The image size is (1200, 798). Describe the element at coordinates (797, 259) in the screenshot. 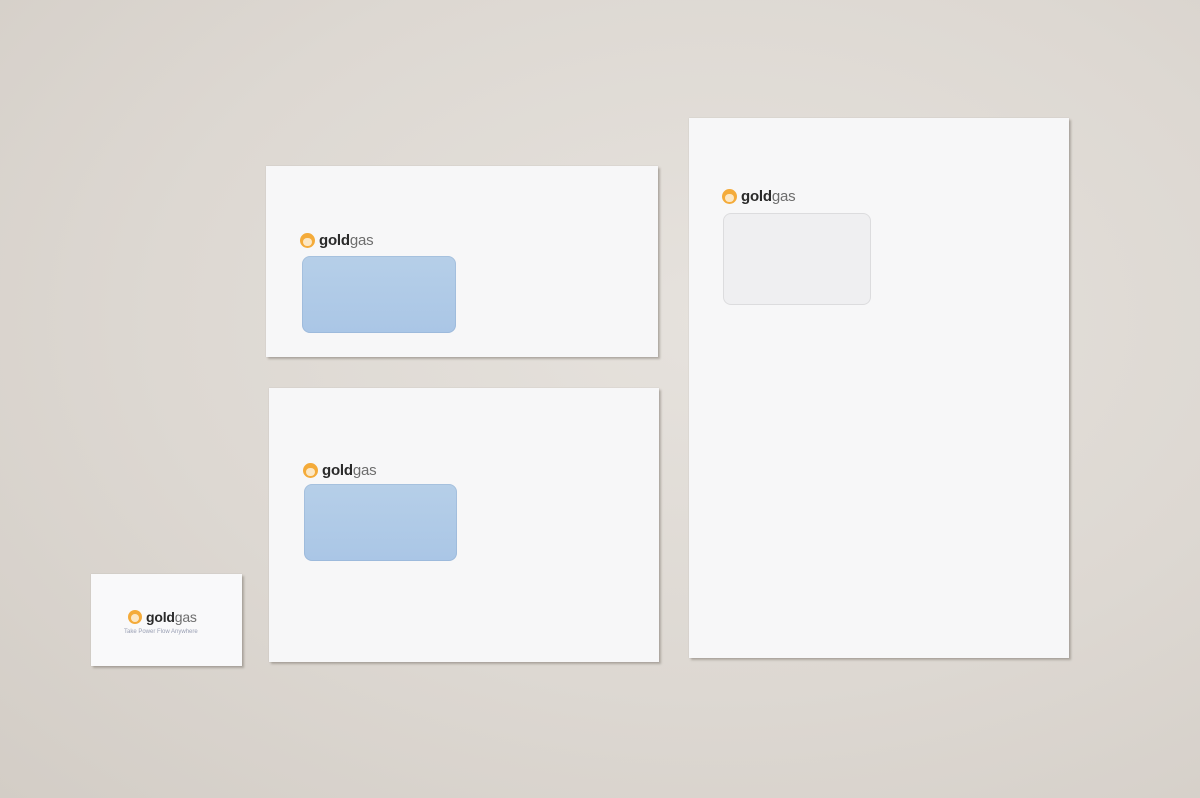

I see `c4-envelope-window` at that location.